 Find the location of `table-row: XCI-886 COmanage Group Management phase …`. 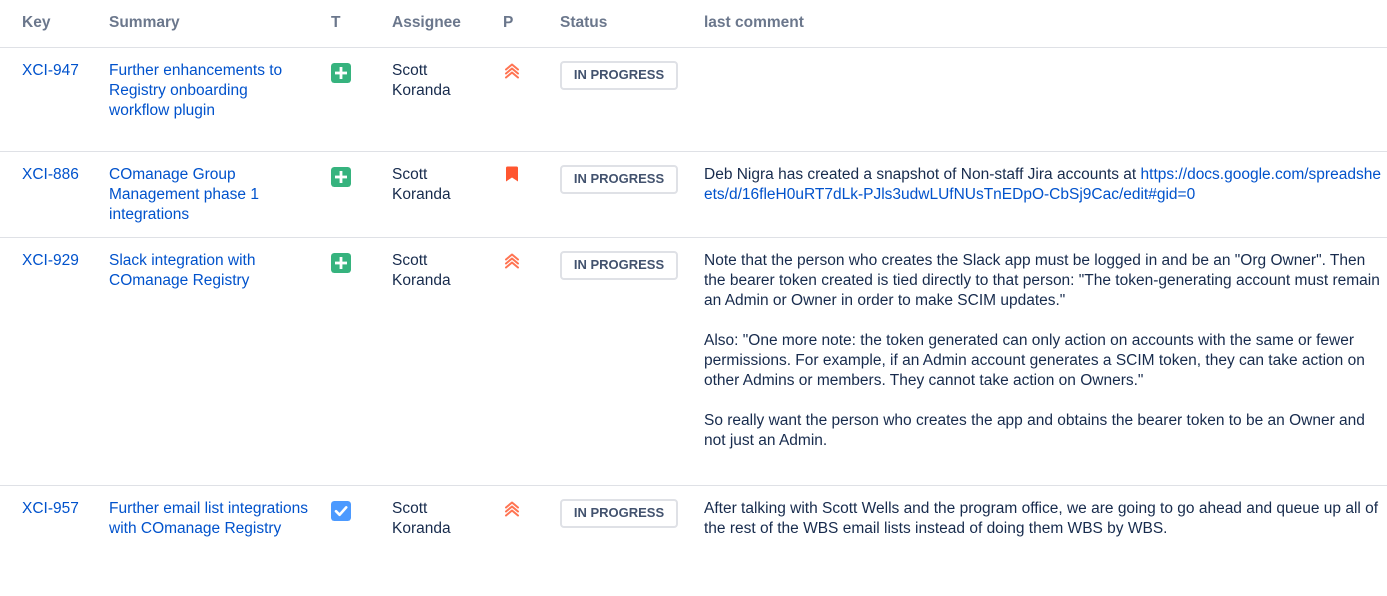

table-row: XCI-886 COmanage Group Management phase … is located at coordinates (693, 194).